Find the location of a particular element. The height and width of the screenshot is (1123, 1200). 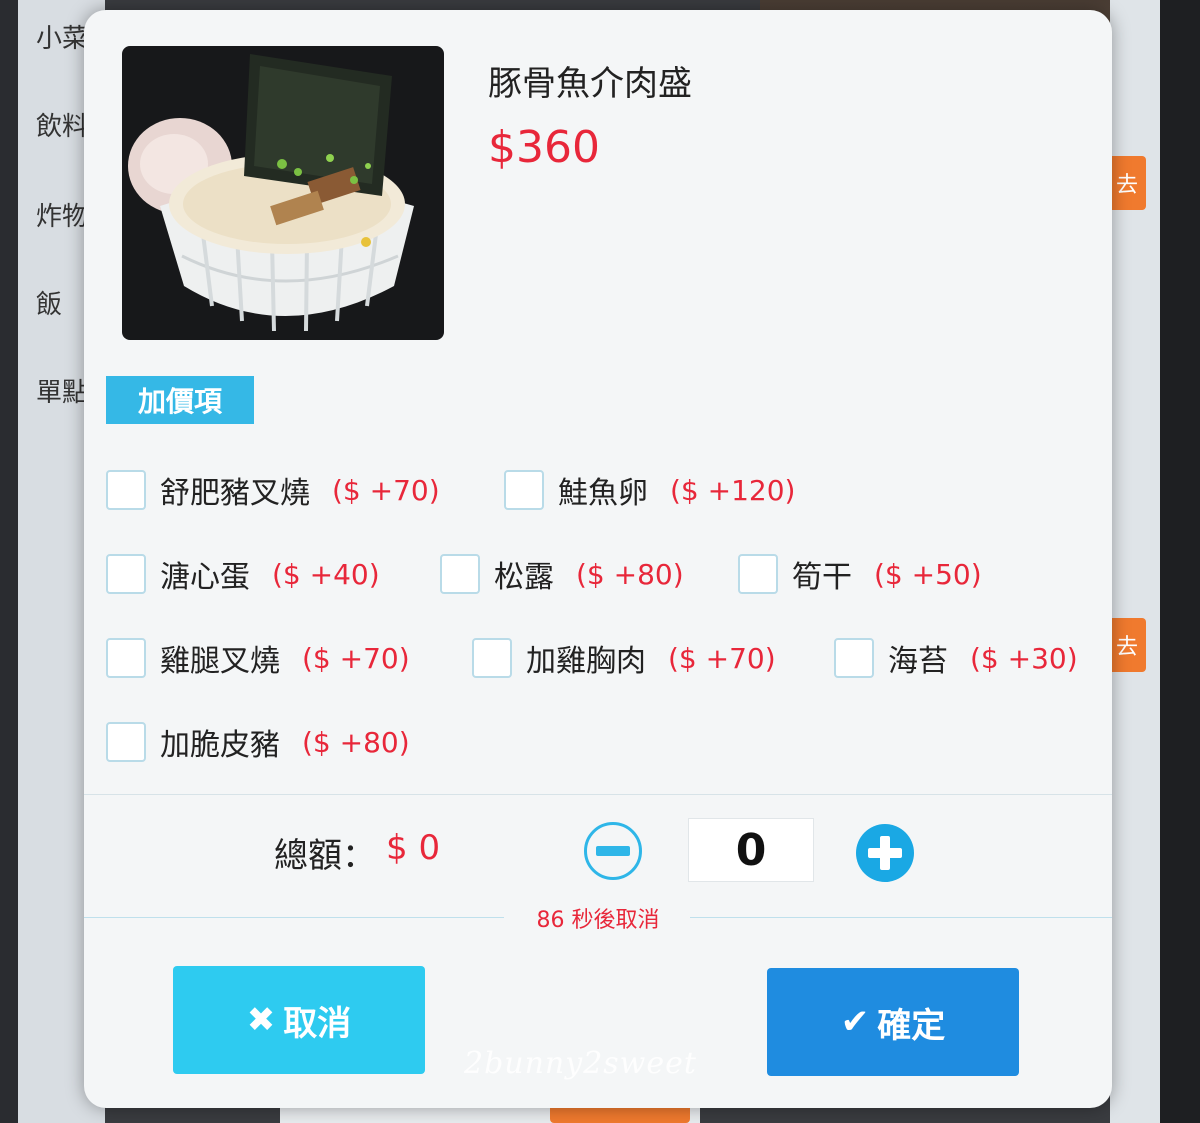

category-item: 單點 is located at coordinates (62, 390).